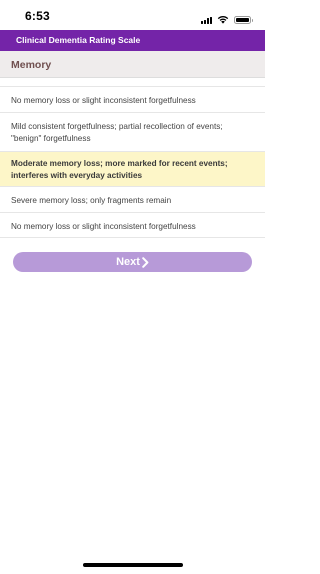 This screenshot has width=320, height=574. I want to click on status-icons, so click(227, 20).